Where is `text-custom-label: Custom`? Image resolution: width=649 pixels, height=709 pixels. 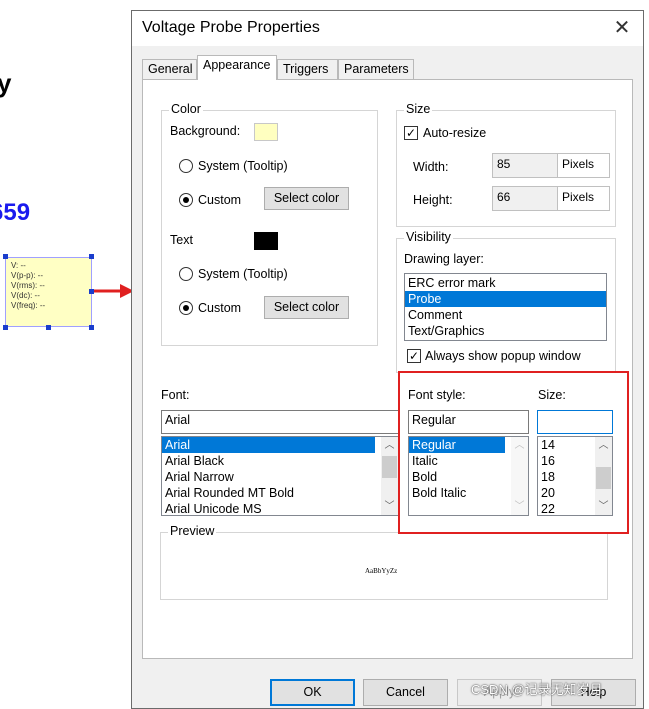
text-custom-label: Custom is located at coordinates (219, 308).